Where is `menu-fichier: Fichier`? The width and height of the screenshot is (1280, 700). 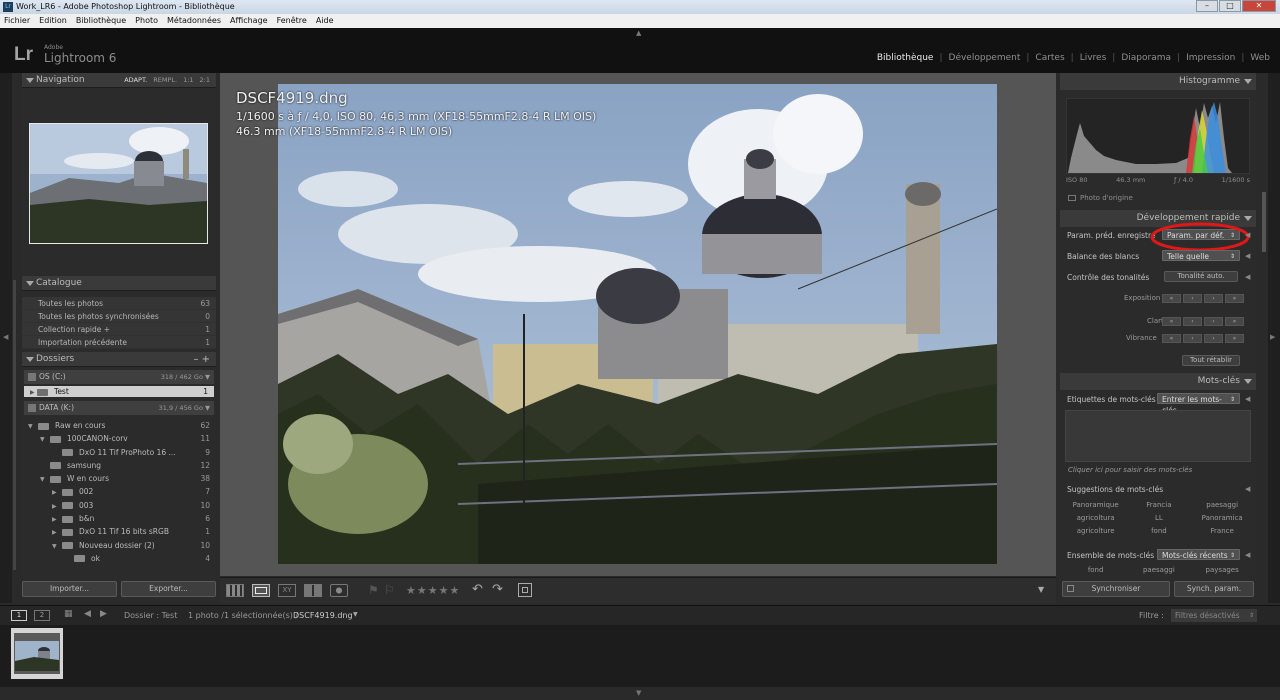
menu-fichier: Fichier is located at coordinates (17, 21).